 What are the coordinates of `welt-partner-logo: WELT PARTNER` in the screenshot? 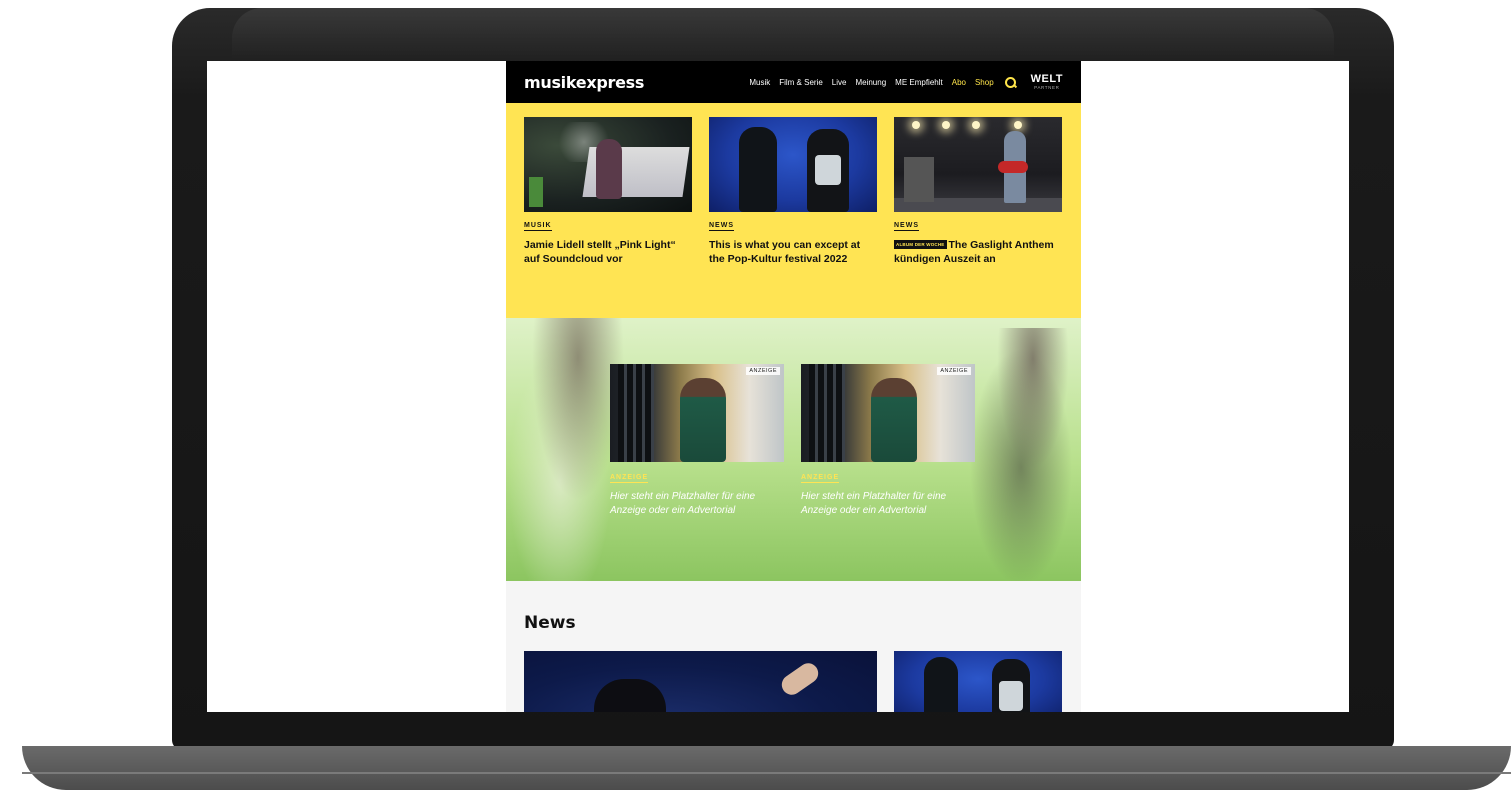 It's located at (1046, 82).